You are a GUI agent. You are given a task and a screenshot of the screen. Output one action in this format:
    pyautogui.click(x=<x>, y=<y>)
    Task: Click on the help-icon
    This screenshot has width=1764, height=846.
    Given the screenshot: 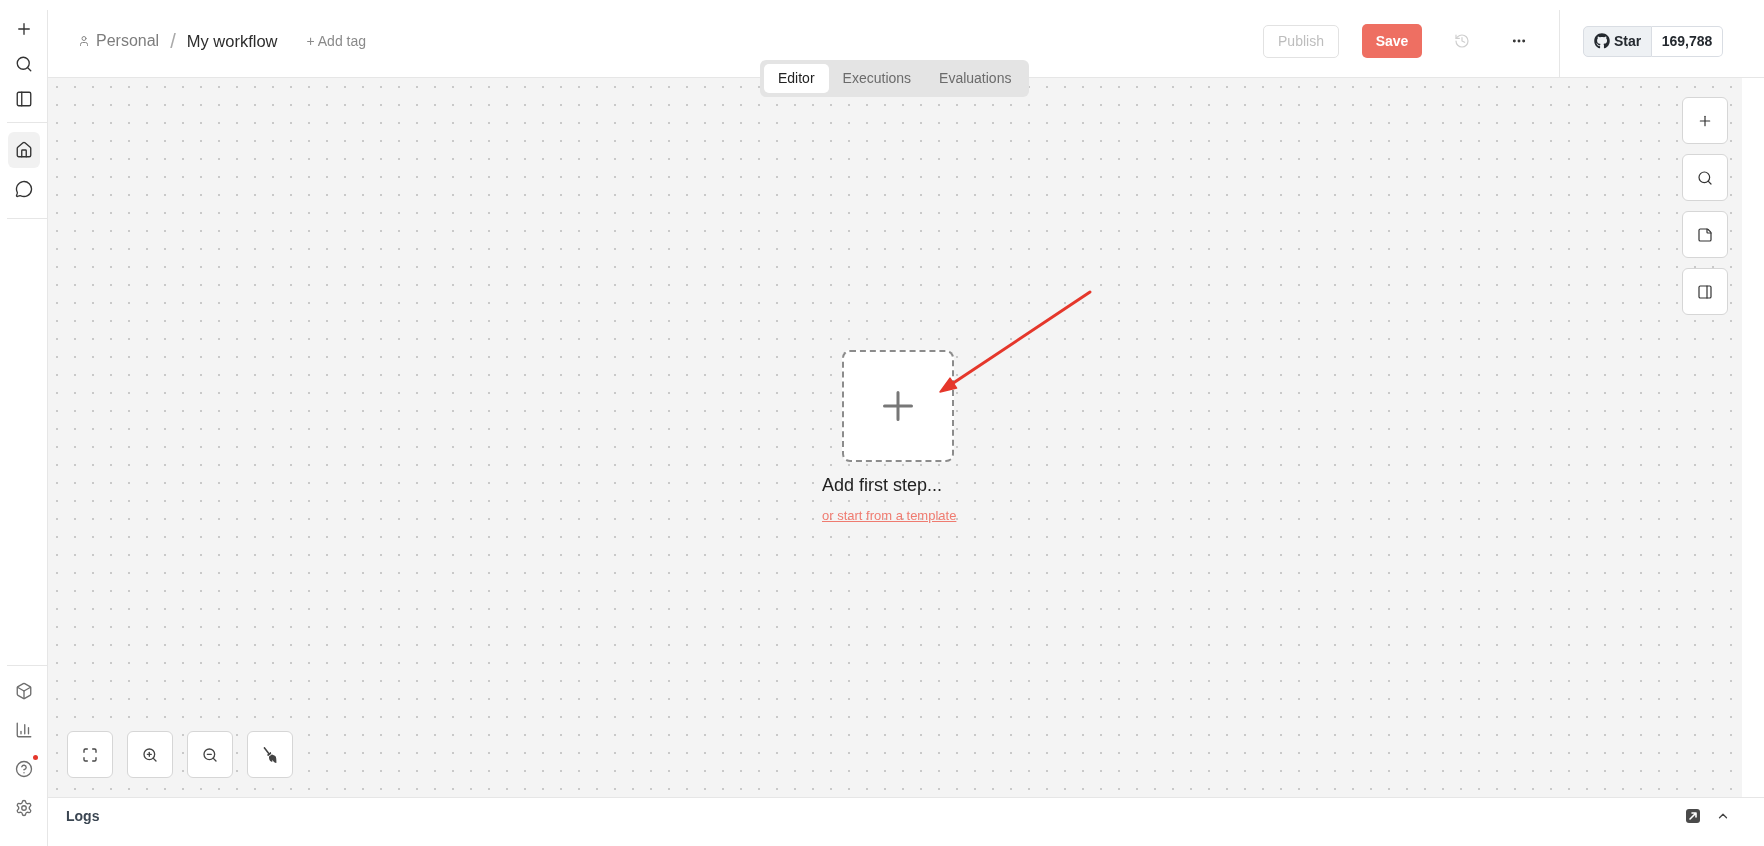 What is the action you would take?
    pyautogui.click(x=23, y=769)
    